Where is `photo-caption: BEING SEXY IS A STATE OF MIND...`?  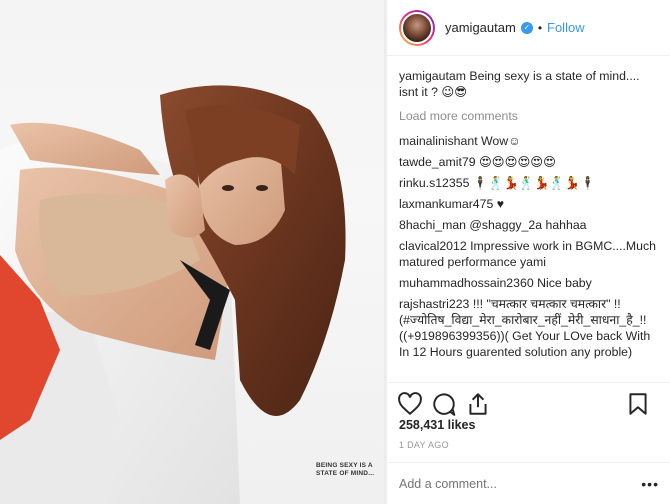 photo-caption: BEING SEXY IS A STATE OF MIND... is located at coordinates (345, 469).